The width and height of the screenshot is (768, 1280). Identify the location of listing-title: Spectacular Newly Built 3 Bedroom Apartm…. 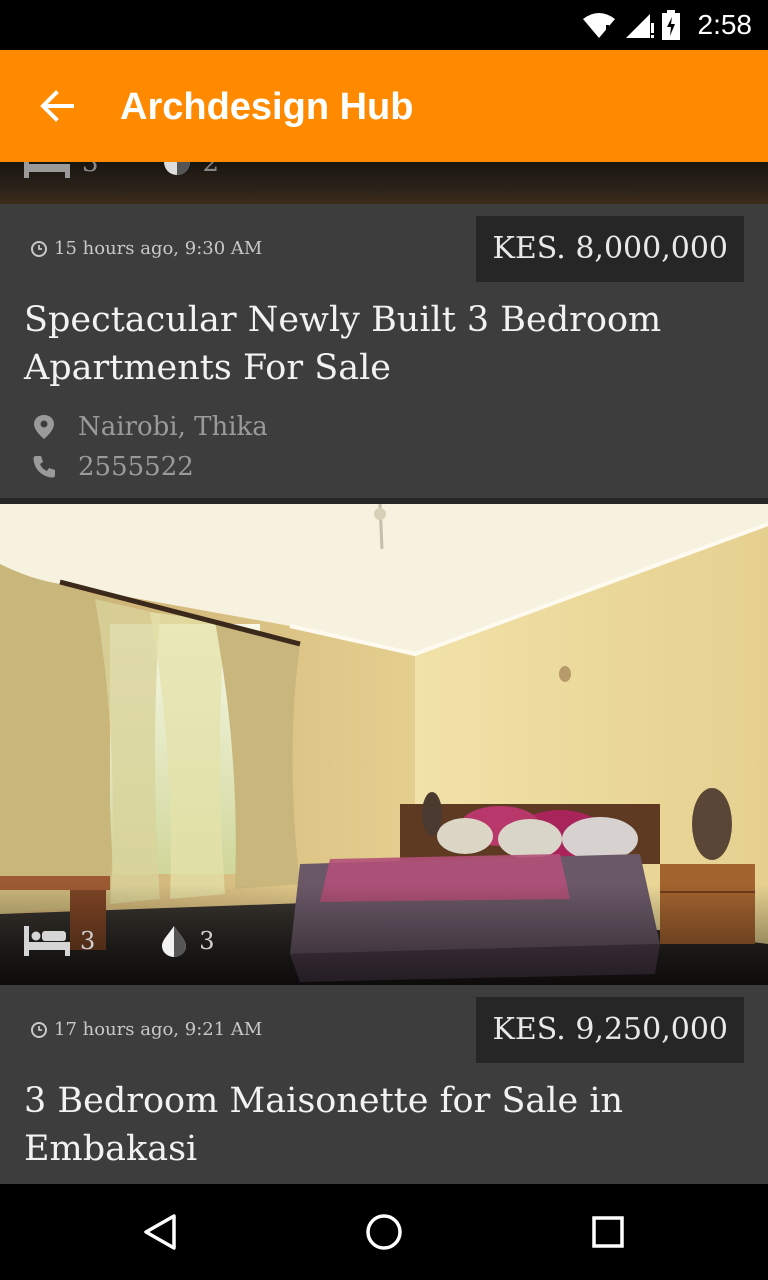
(344, 344).